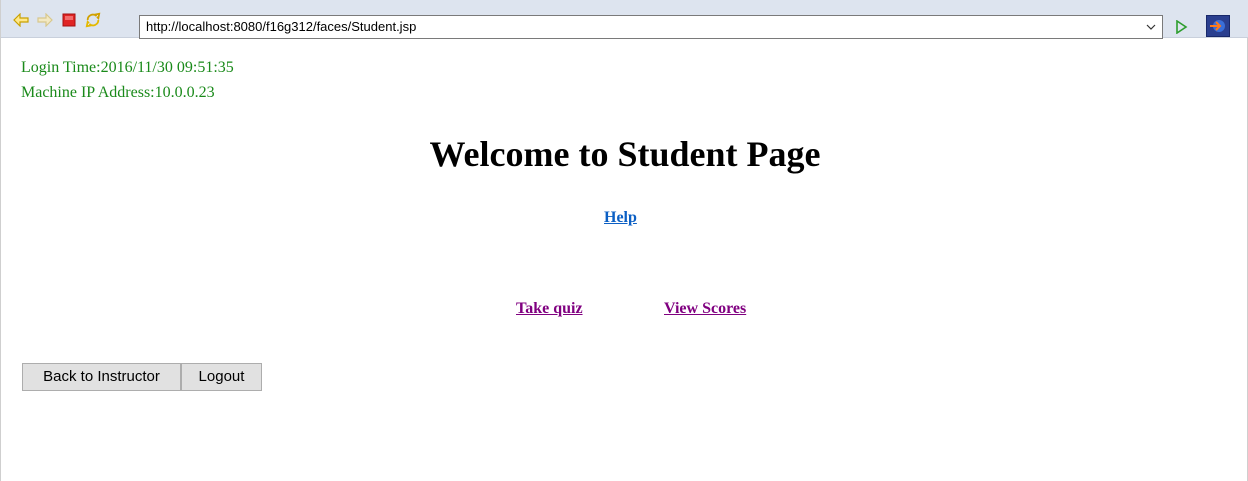  Describe the element at coordinates (1181, 27) in the screenshot. I see `go-play-icon` at that location.